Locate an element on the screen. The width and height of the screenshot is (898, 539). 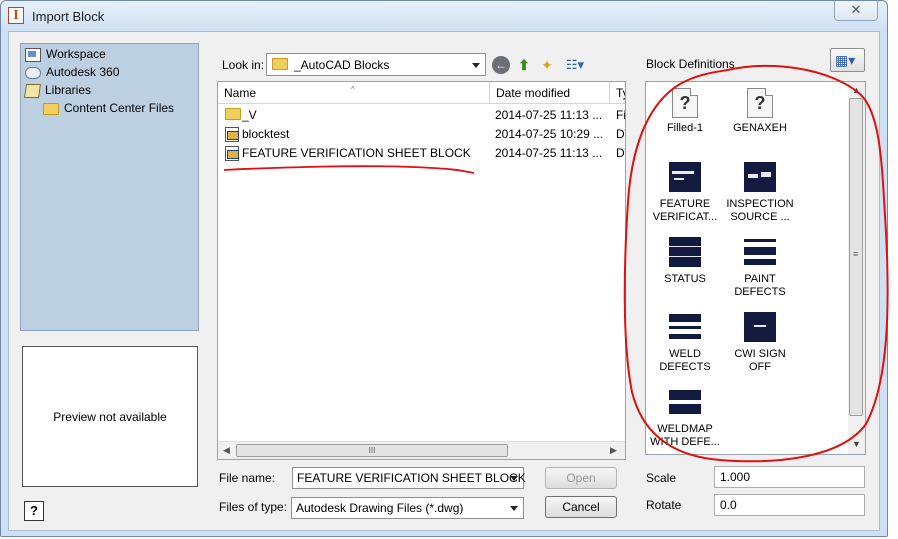
workspace-icon is located at coordinates (33, 54).